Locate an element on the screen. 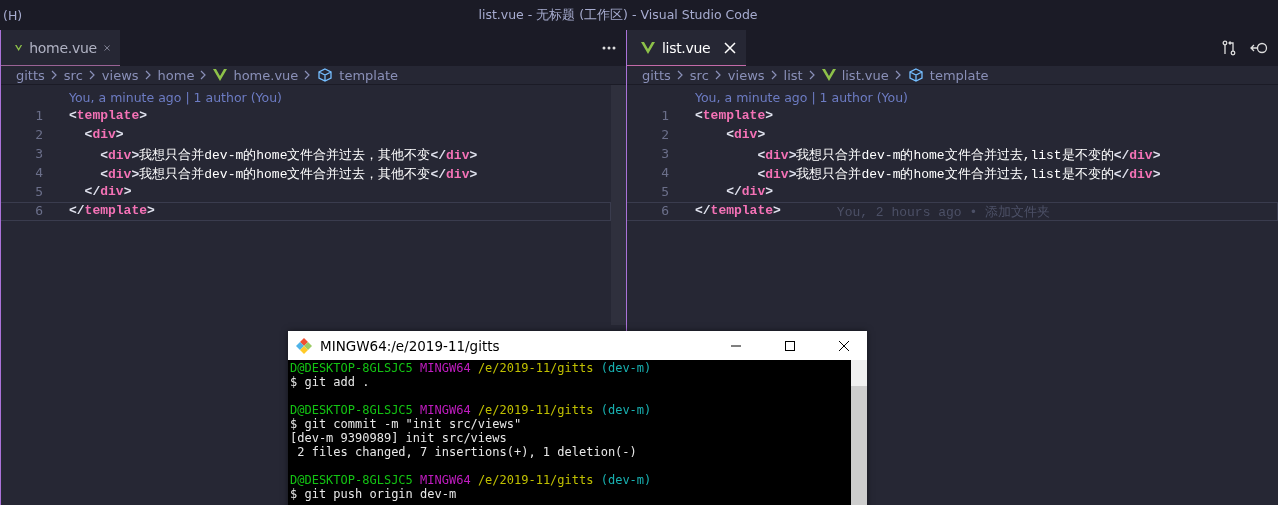 The image size is (1278, 505). breadcrumb-item: list.vue is located at coordinates (865, 75).